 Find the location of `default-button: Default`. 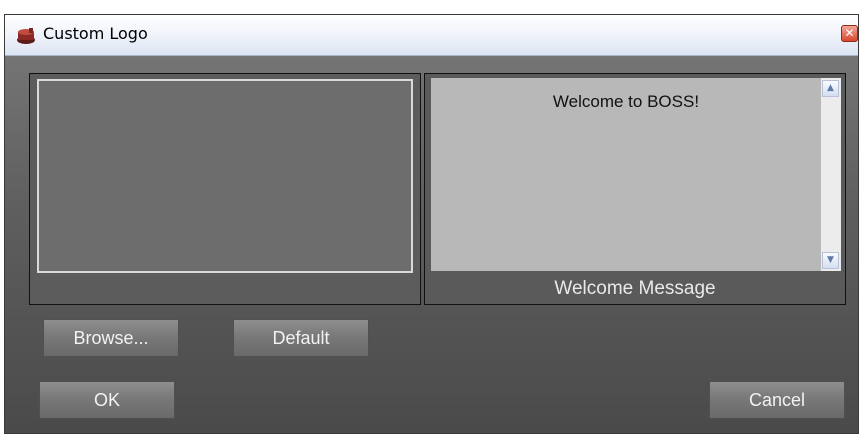

default-button: Default is located at coordinates (301, 338).